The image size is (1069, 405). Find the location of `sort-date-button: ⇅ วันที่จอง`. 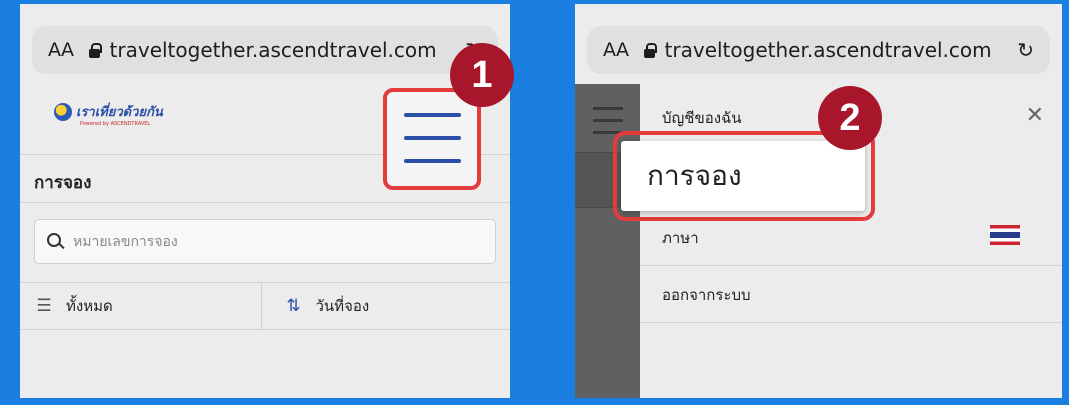

sort-date-button: ⇅ วันที่จอง is located at coordinates (385, 306).